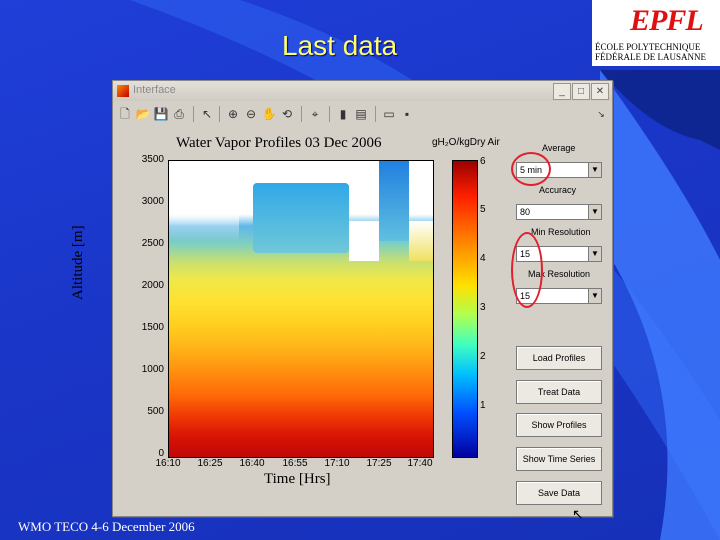  What do you see at coordinates (152, 327) in the screenshot?
I see `y-tick-label: 1500` at bounding box center [152, 327].